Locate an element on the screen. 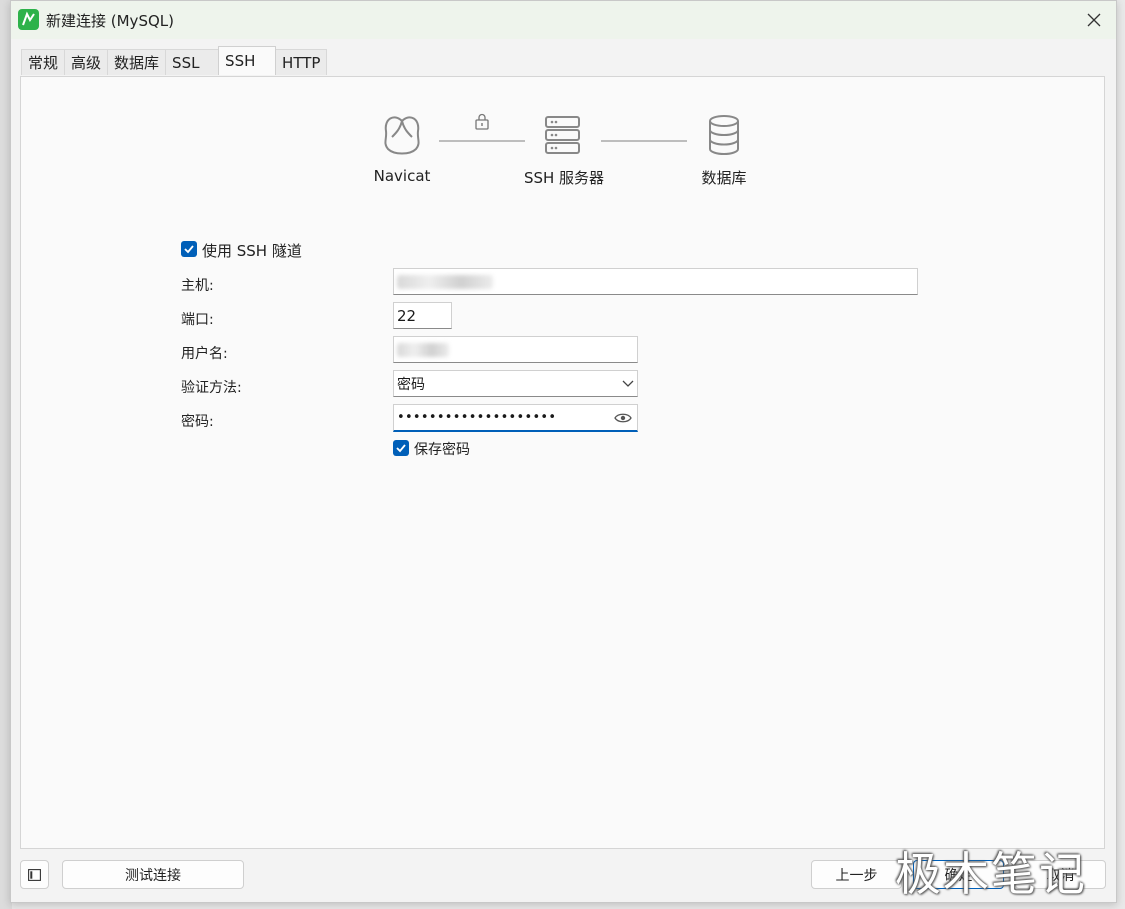 This screenshot has width=1125, height=909. ssh-server-icon is located at coordinates (562, 135).